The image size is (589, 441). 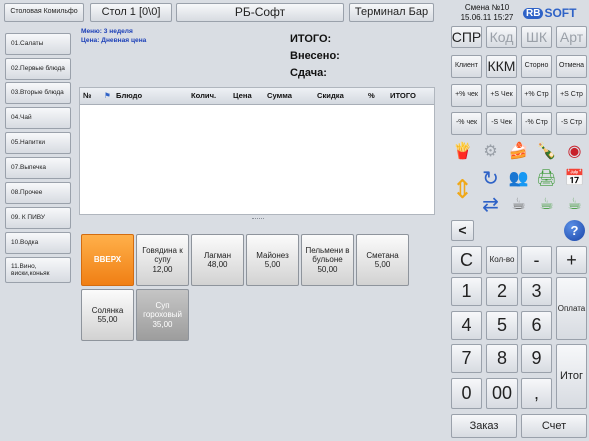 I want to click on col-dish: Блюдо, so click(x=129, y=95).